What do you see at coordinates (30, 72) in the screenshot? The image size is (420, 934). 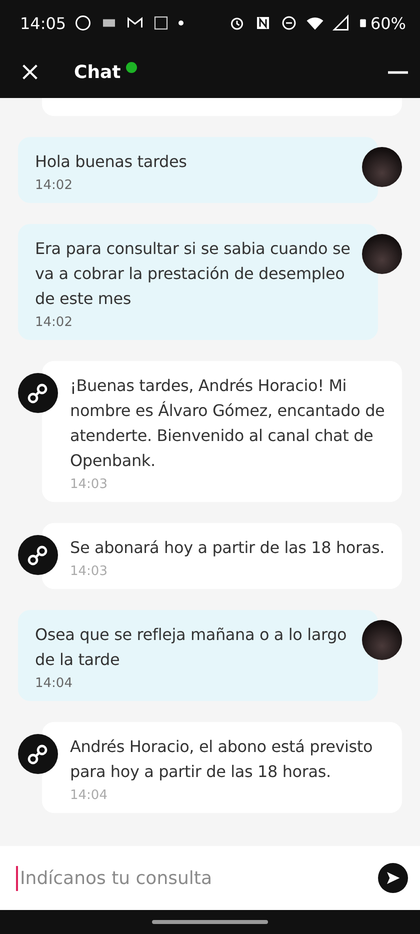 I see `close-icon` at bounding box center [30, 72].